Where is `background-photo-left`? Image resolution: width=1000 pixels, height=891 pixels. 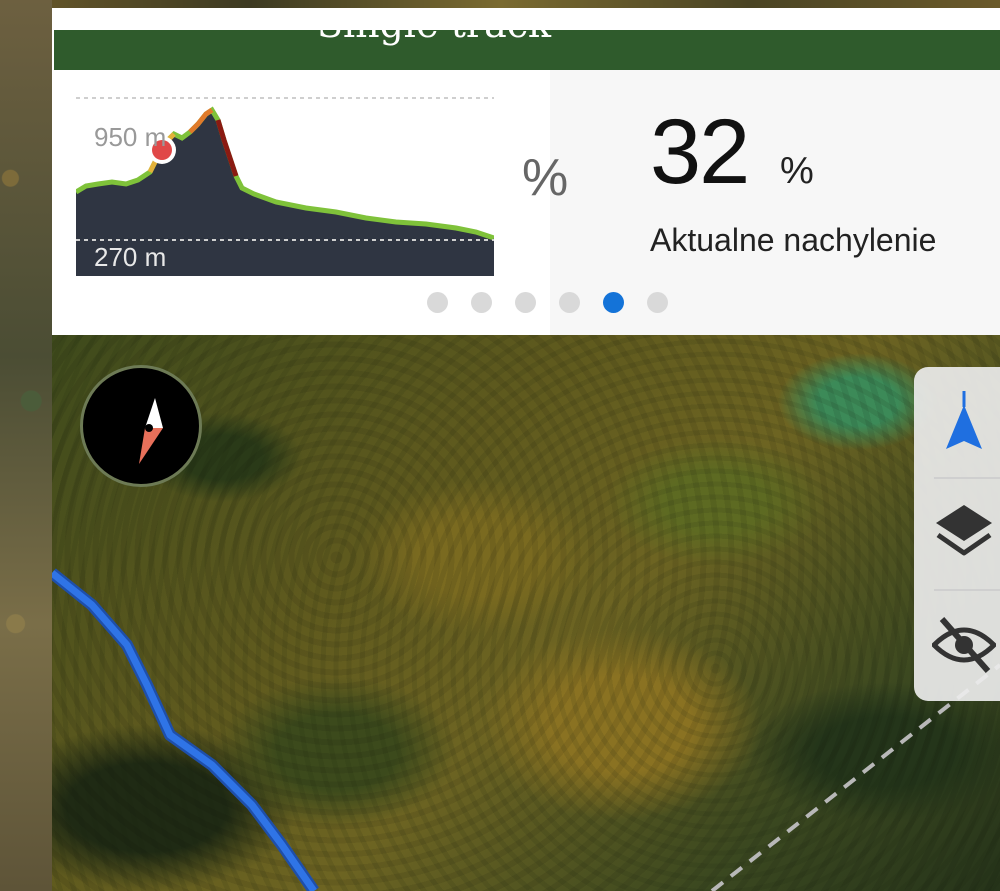 background-photo-left is located at coordinates (26, 445).